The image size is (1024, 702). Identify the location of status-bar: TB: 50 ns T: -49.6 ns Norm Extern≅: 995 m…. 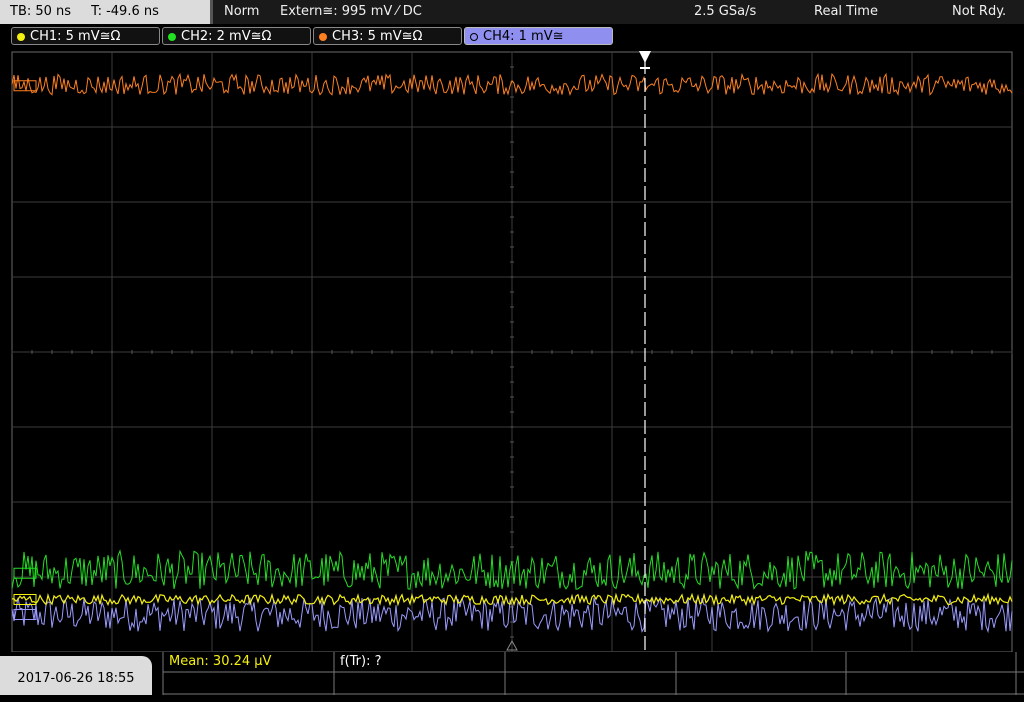
(512, 12).